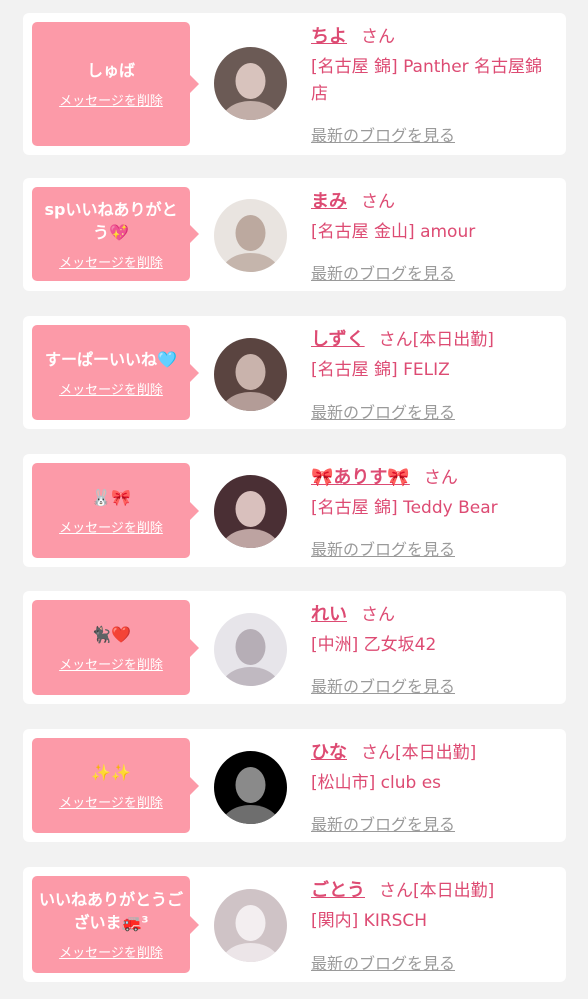 This screenshot has height=999, width=588. Describe the element at coordinates (111, 497) in the screenshot. I see `message-text: 🐰🎀` at that location.